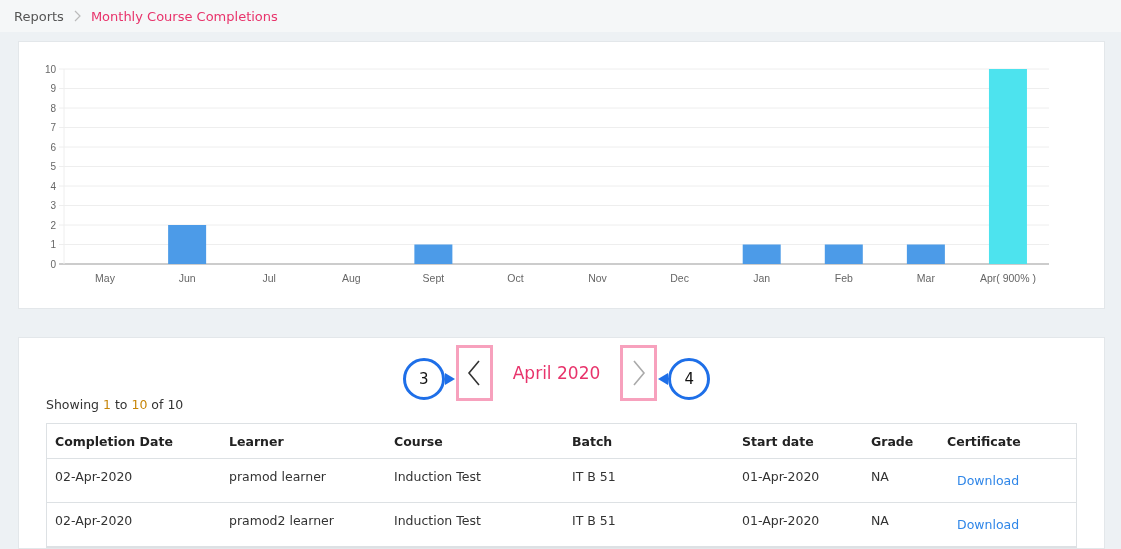  I want to click on axis-label: 0, so click(53, 264).